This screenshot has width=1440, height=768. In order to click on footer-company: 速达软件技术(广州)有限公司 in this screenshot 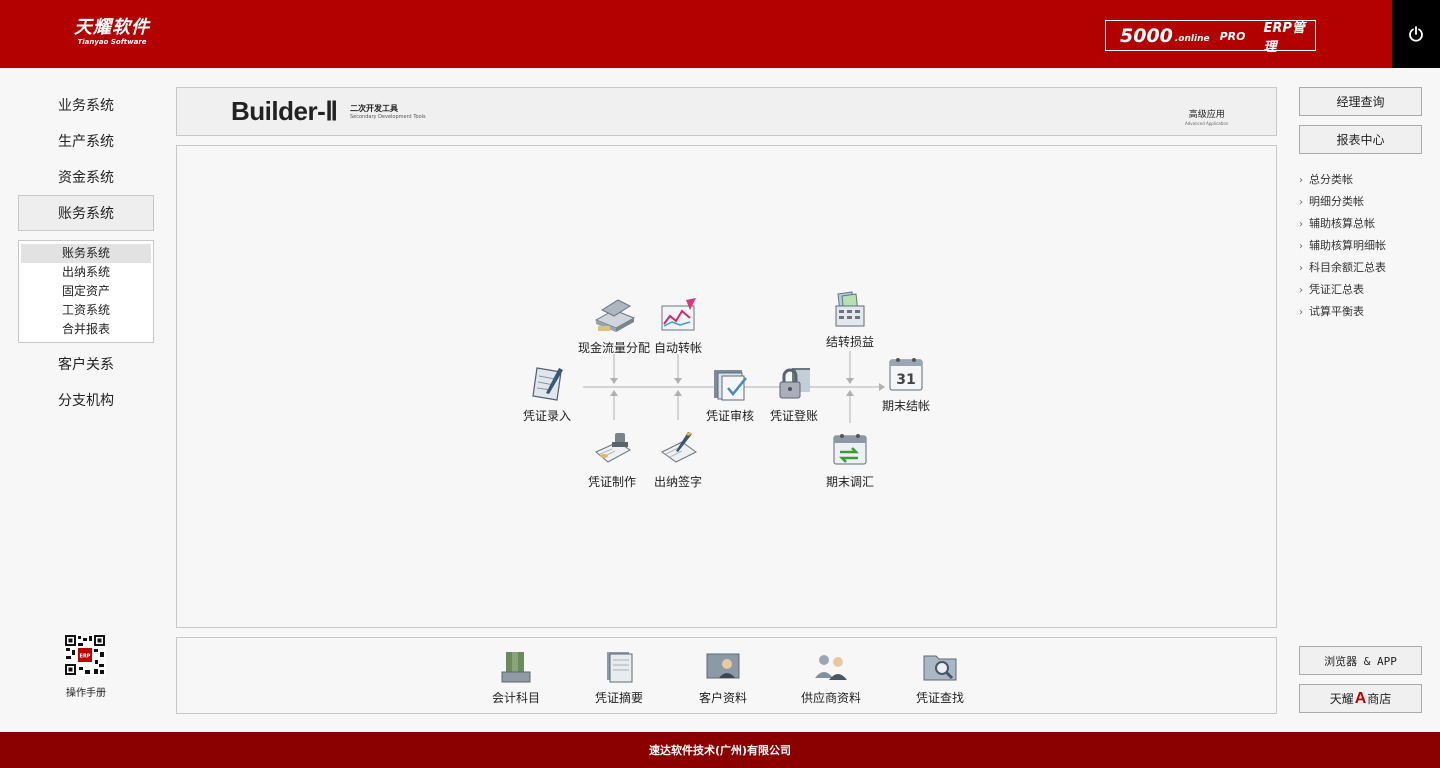, I will do `click(720, 750)`.